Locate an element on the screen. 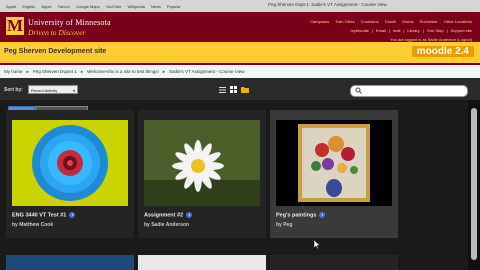 The width and height of the screenshot is (480, 270). mouse-cursor-icon is located at coordinates (317, 244).